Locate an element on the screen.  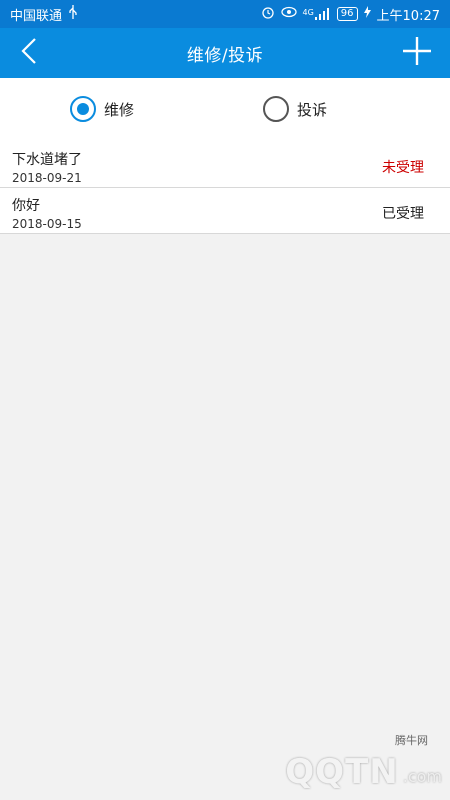
radio-label: 维修 is located at coordinates (119, 109).